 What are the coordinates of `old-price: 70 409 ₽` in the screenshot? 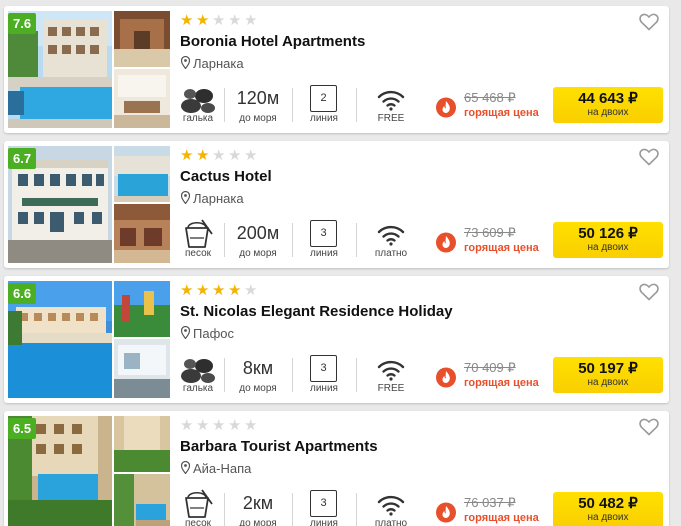 It's located at (490, 367).